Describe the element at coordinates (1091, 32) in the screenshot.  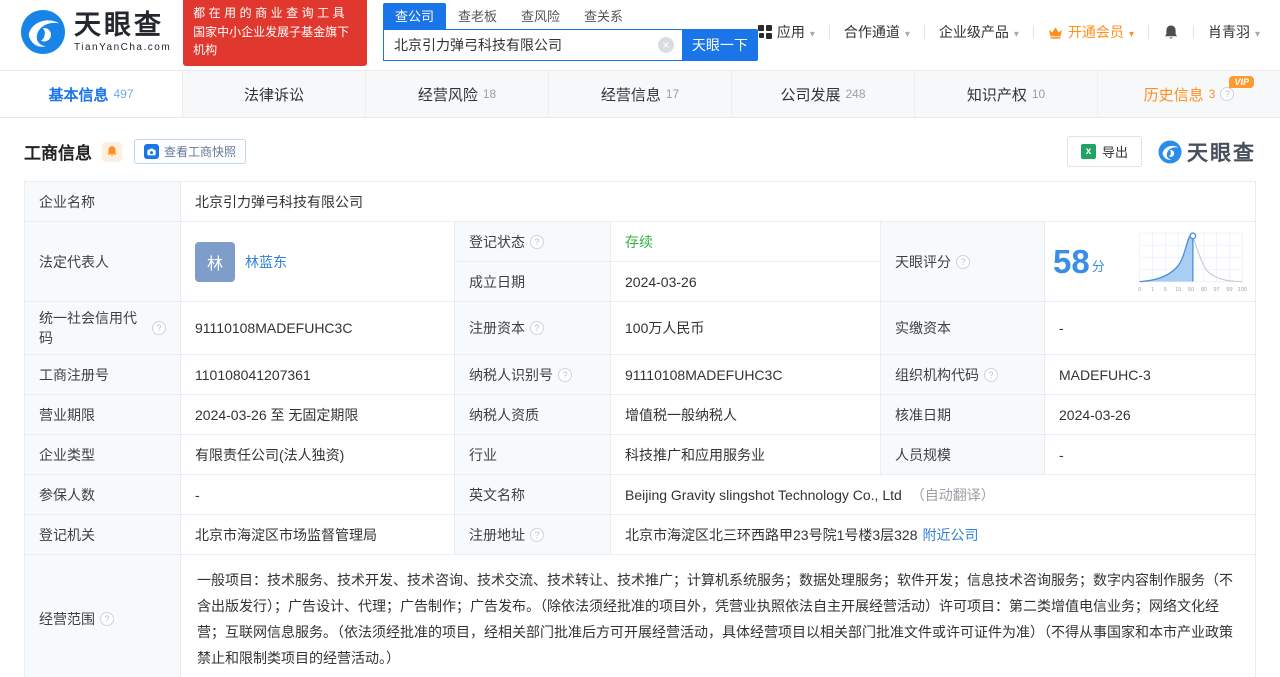
I see `menu-vip: 开通会员` at that location.